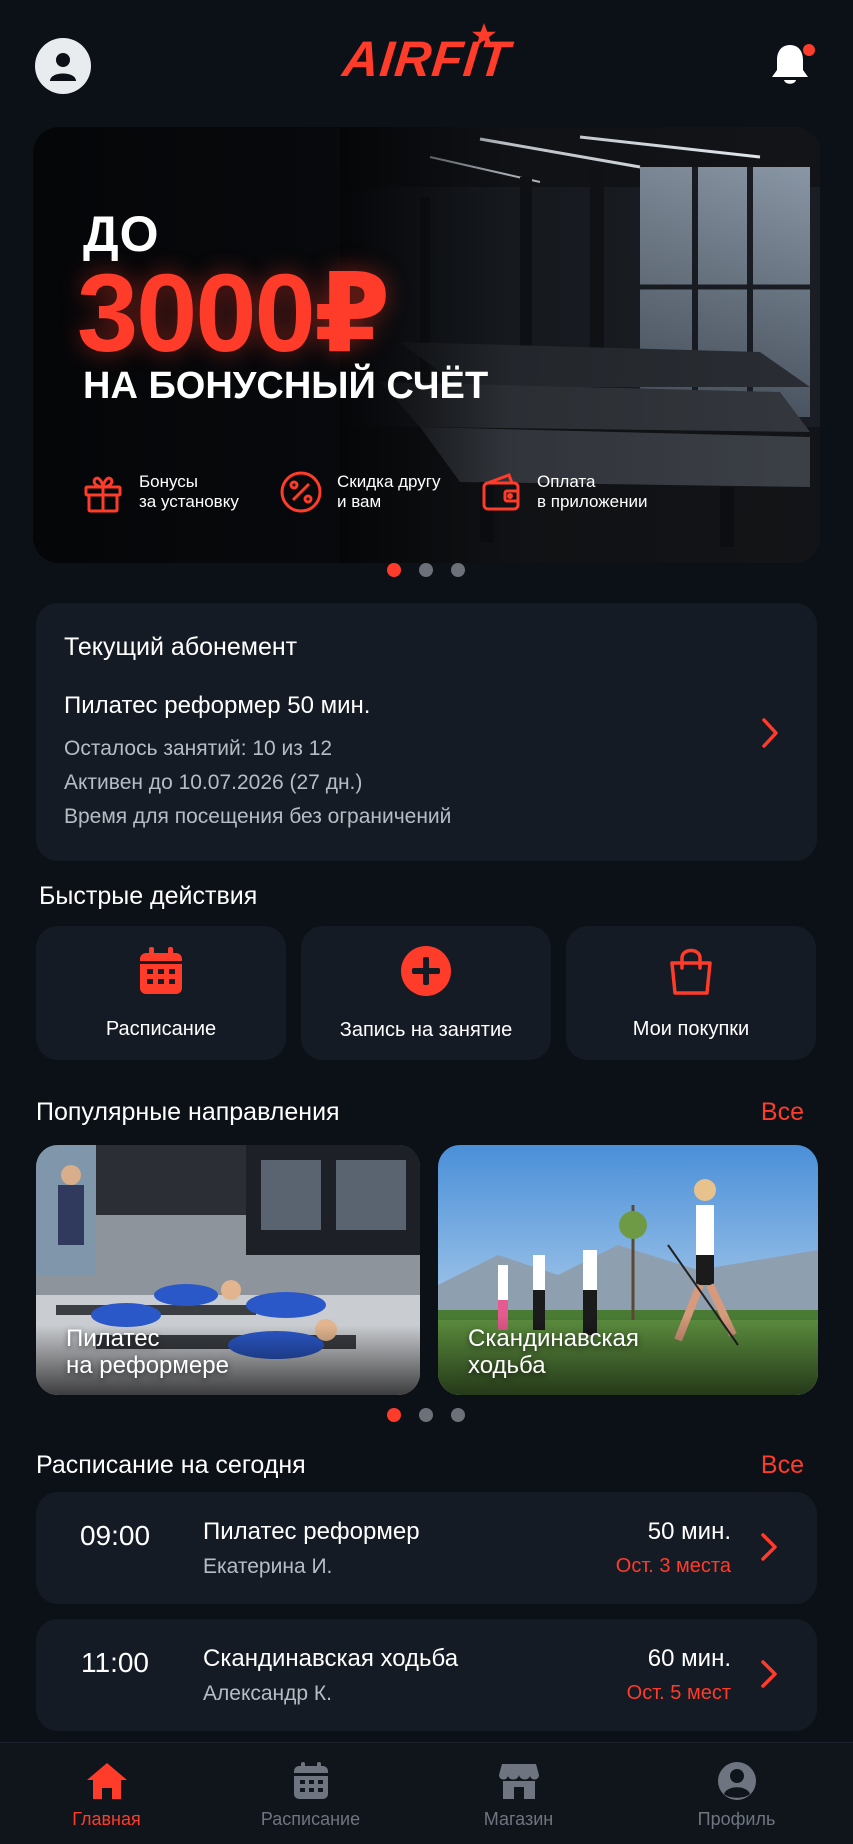  Describe the element at coordinates (171, 1465) in the screenshot. I see `schedule-today-title: Расписание на сегодня` at that location.